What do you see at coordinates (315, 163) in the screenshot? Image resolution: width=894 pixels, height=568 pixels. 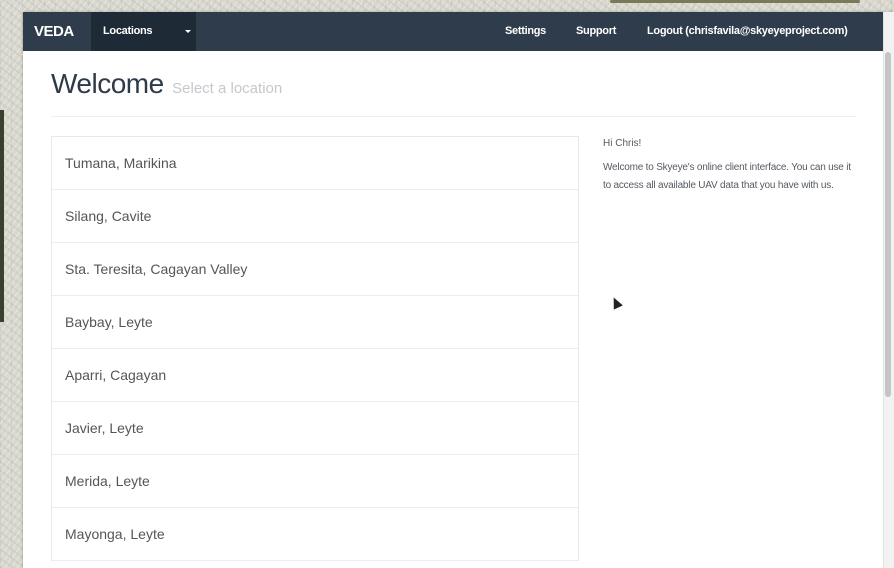 I see `location-item: Tumana, Marikina` at bounding box center [315, 163].